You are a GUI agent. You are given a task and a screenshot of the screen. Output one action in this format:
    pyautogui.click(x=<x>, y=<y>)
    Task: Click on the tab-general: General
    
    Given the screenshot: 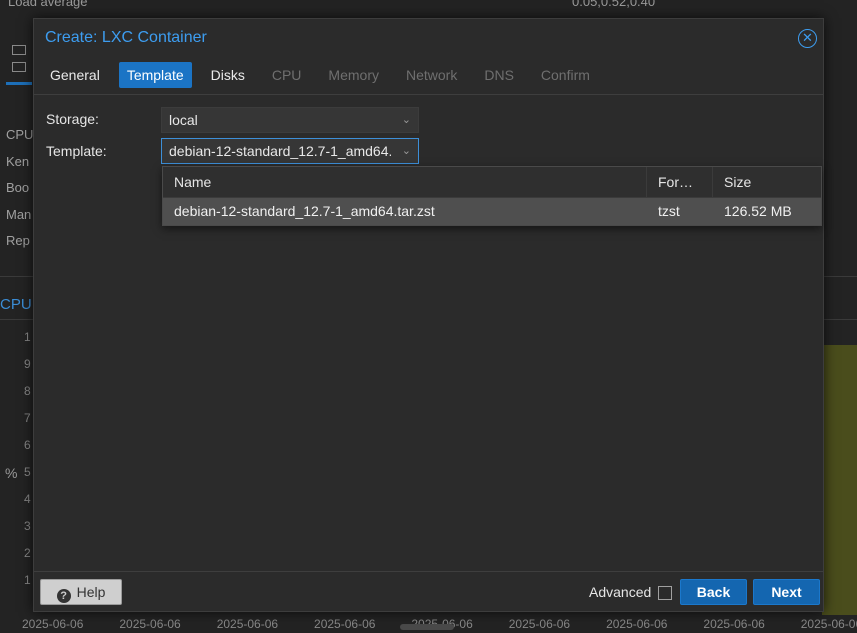 What is the action you would take?
    pyautogui.click(x=75, y=75)
    